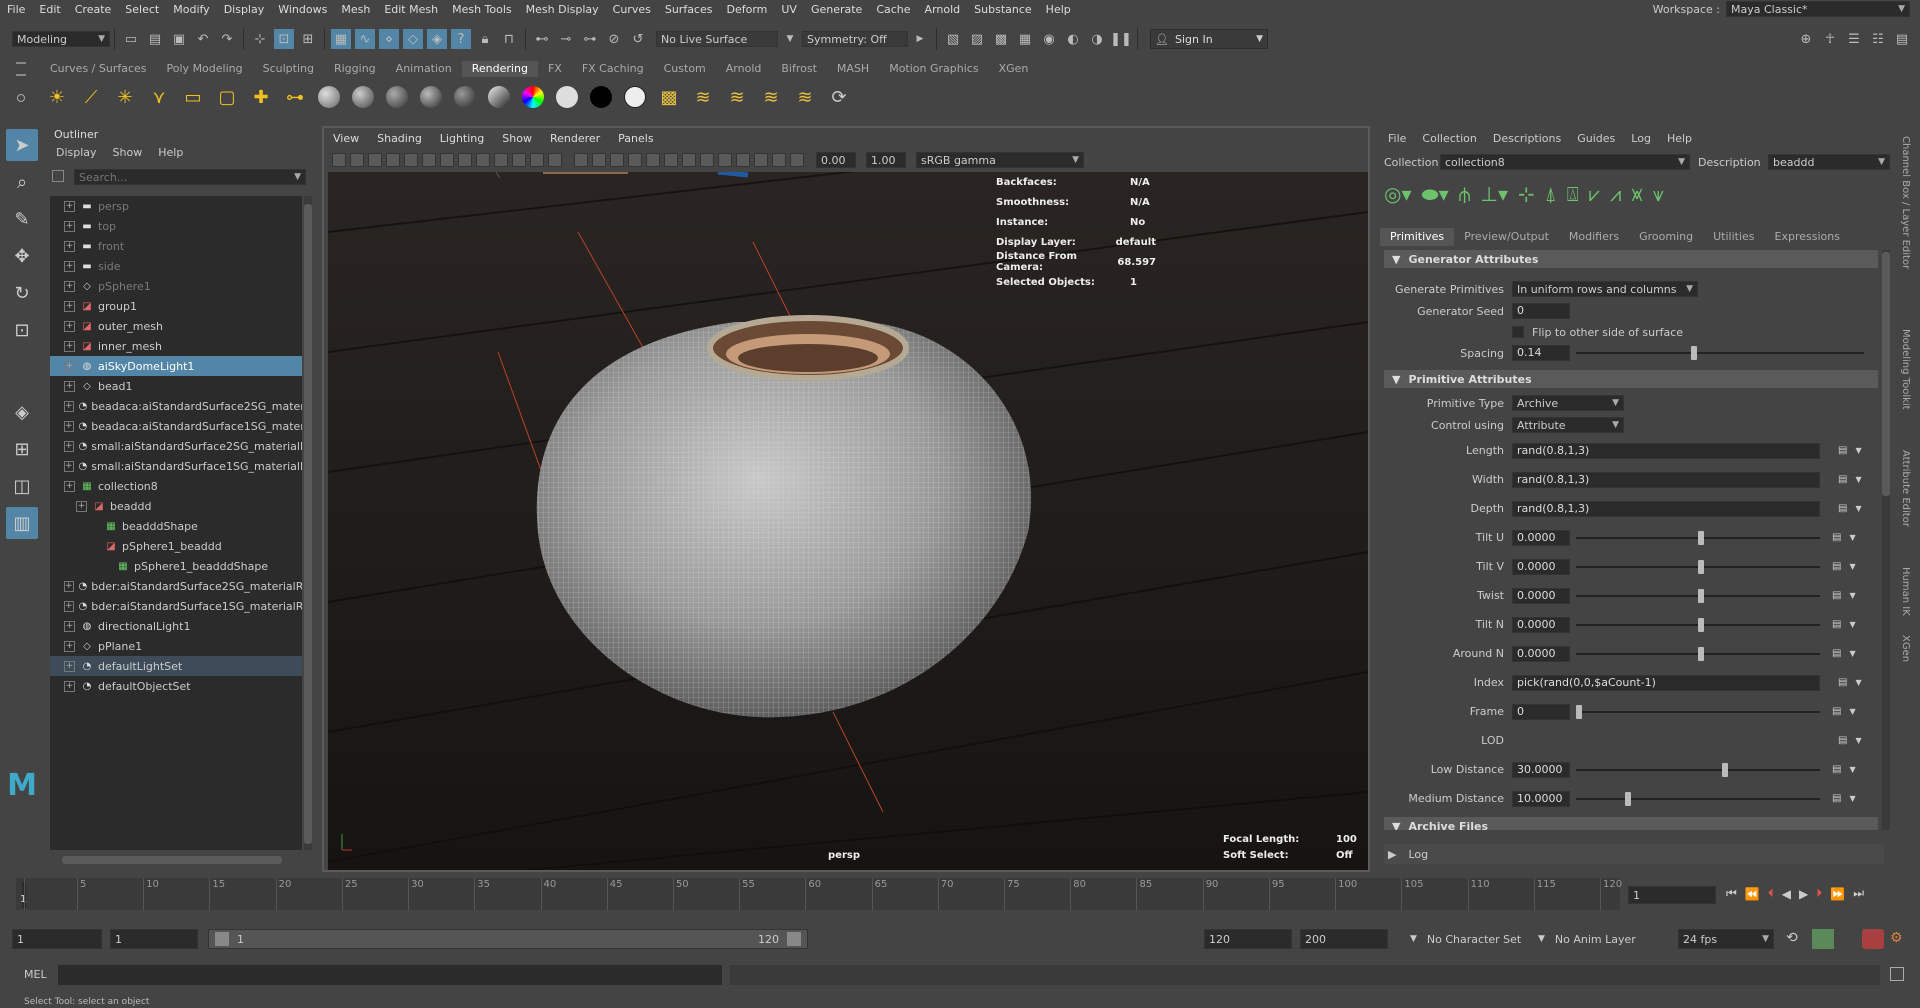  What do you see at coordinates (131, 39) in the screenshot?
I see `new-scene-icon: ▭` at bounding box center [131, 39].